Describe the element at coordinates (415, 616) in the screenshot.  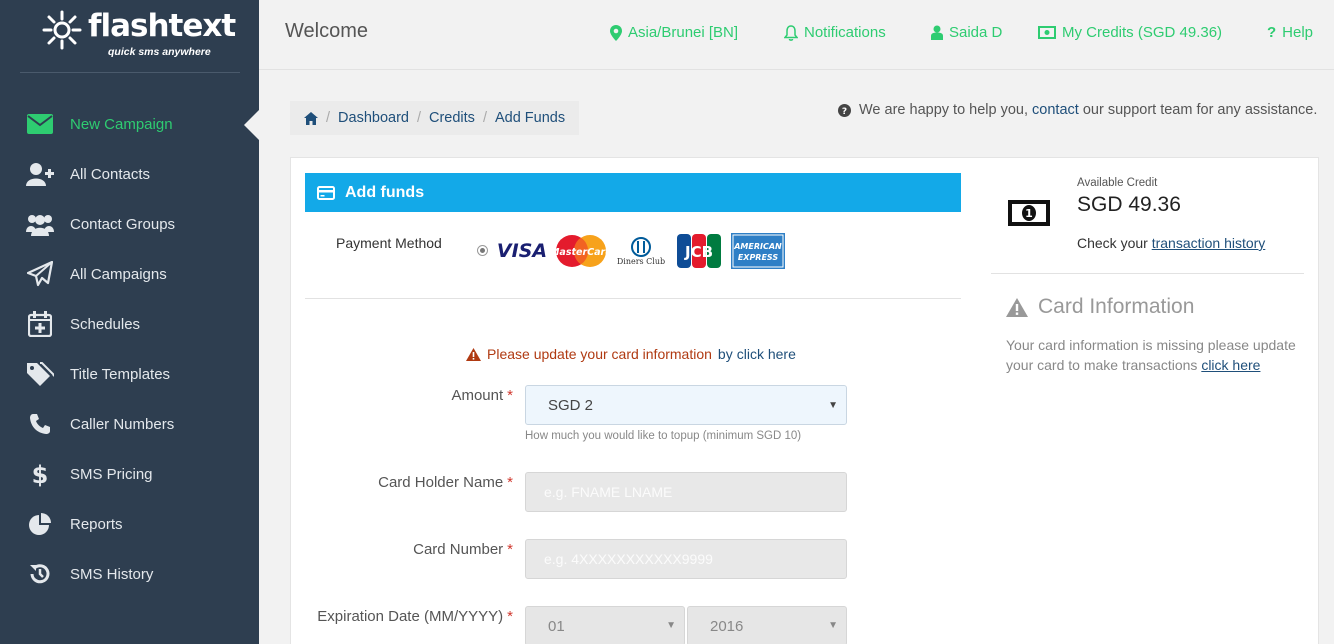
I see `expiration-label: Expiration Date (MM/YYYY) *` at that location.